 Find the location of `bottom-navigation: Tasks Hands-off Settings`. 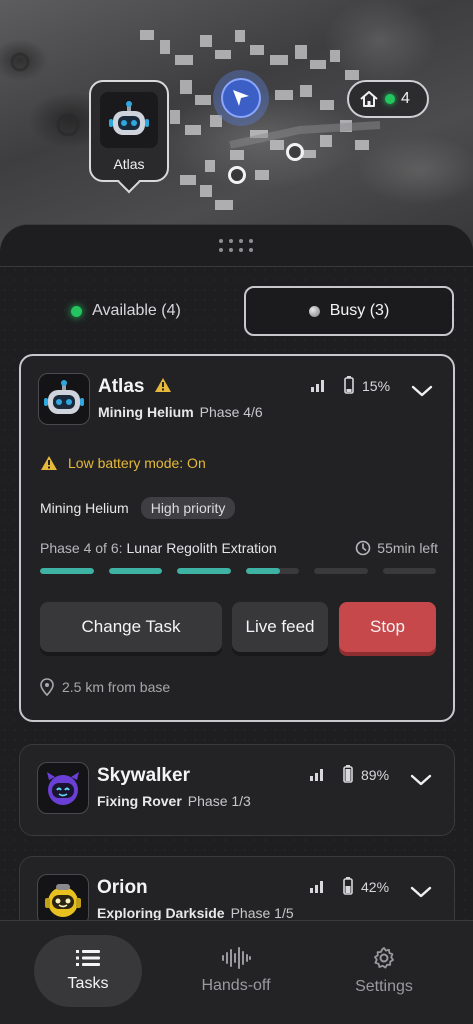

bottom-navigation: Tasks Hands-off Settings is located at coordinates (236, 972).